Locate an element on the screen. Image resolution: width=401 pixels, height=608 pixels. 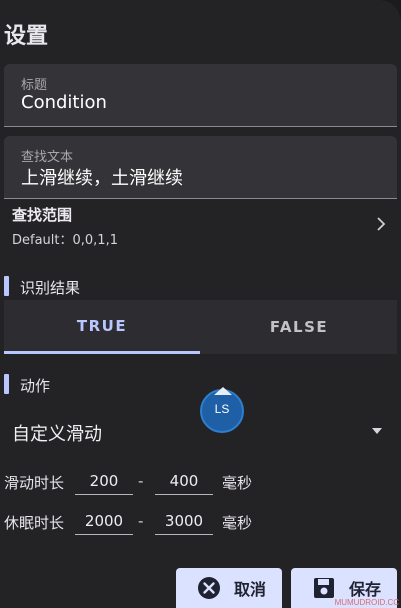
swipe-duration-max-input: 400 is located at coordinates (184, 481).